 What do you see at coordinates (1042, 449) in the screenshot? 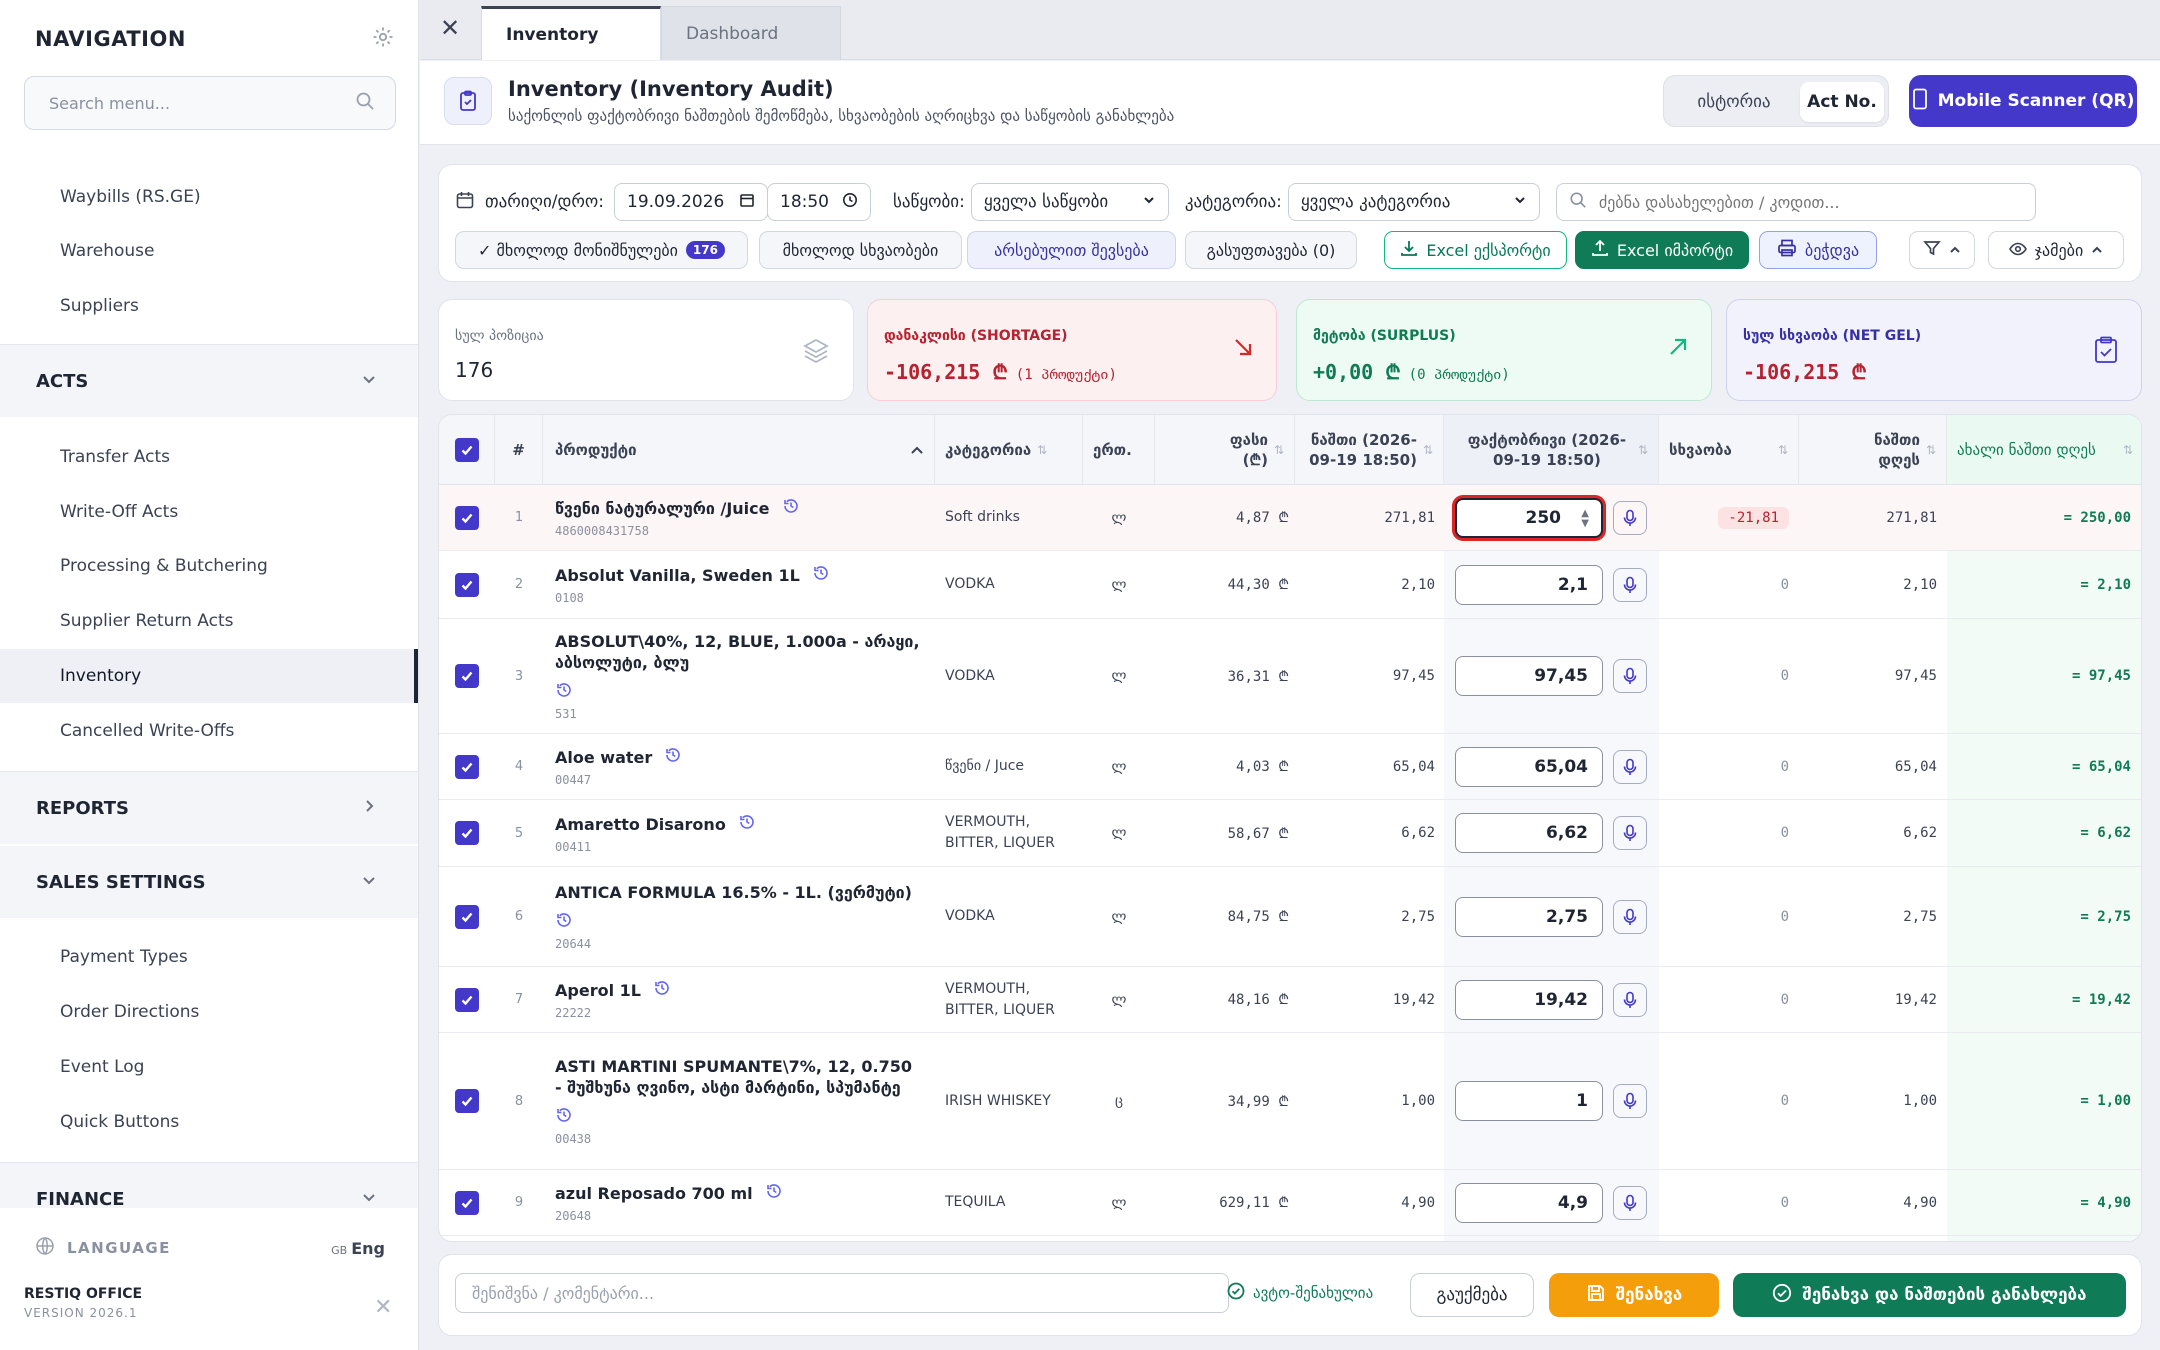
I see `sort-icon: ⇅` at bounding box center [1042, 449].